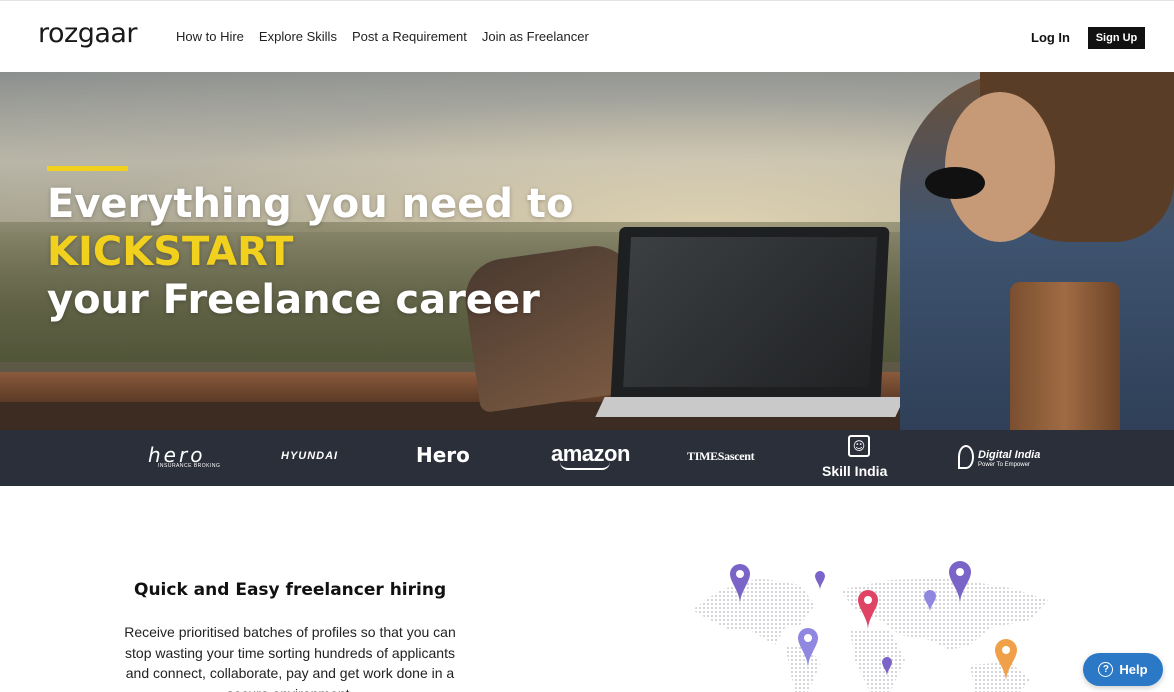 Image resolution: width=1174 pixels, height=692 pixels. Describe the element at coordinates (310, 456) in the screenshot. I see `hyundai-logo: HYUNDAI` at that location.